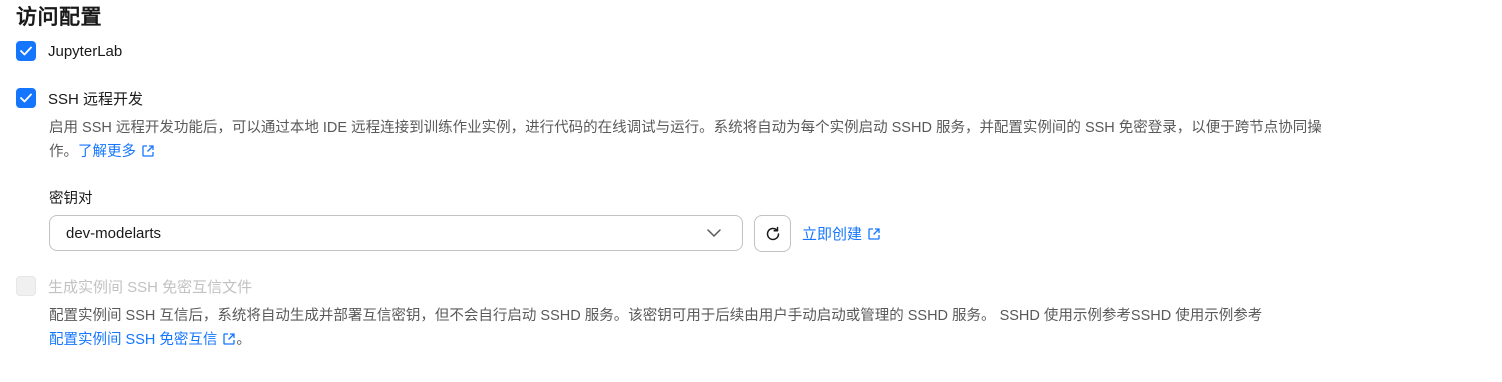 The height and width of the screenshot is (382, 1502). What do you see at coordinates (243, 340) in the screenshot?
I see `mutual-trust-description-suffix: 。` at bounding box center [243, 340].